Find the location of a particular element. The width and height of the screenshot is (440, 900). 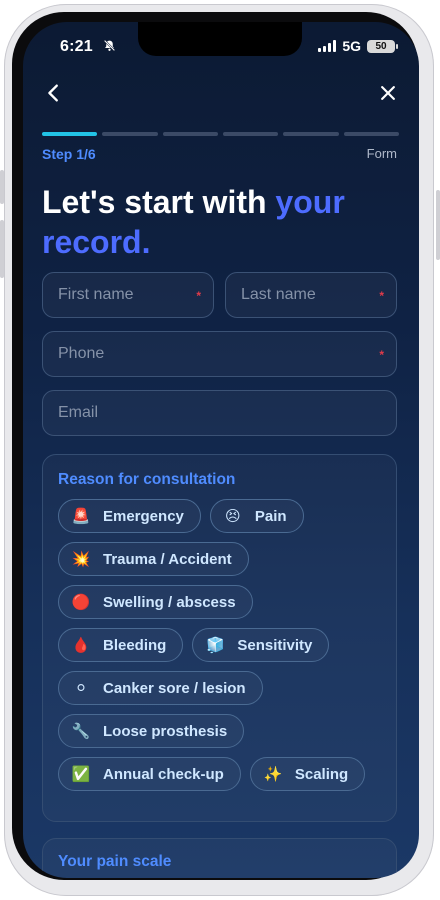

chip-row: 💥 Trauma / Accident is located at coordinates (223, 559).